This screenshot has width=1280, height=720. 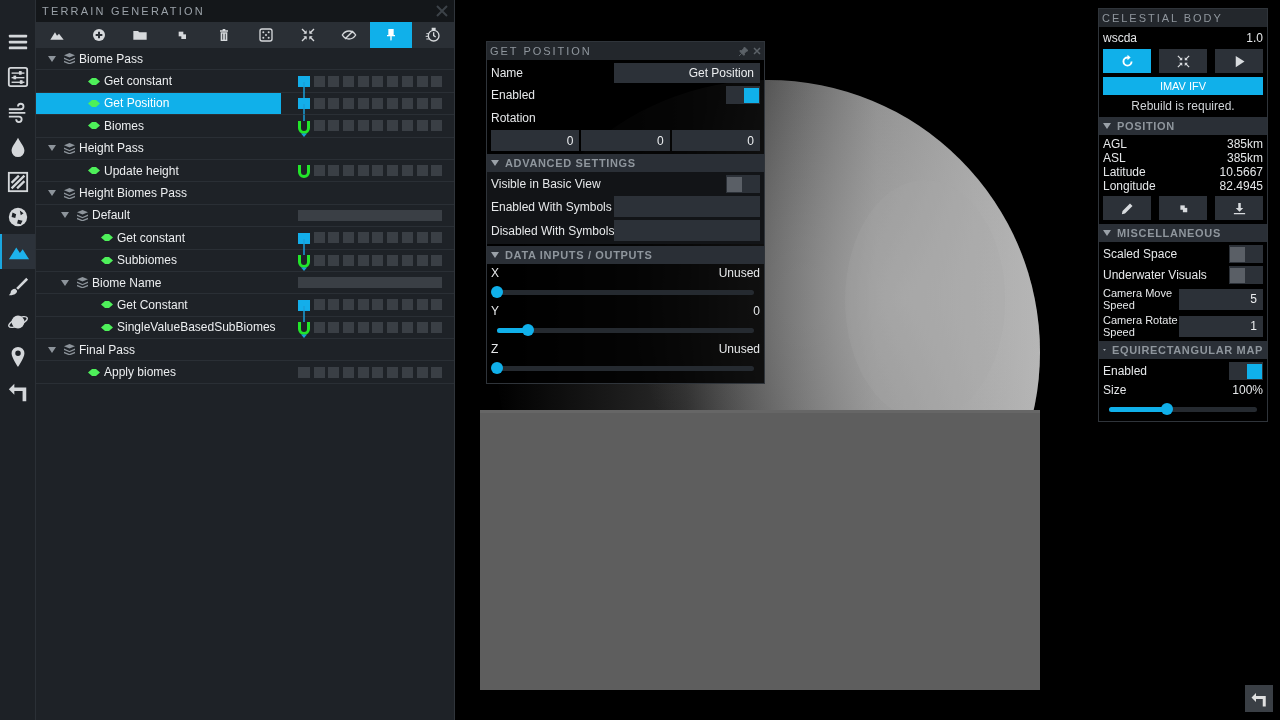 I want to click on group-label: Final Pass, so click(x=107, y=349).